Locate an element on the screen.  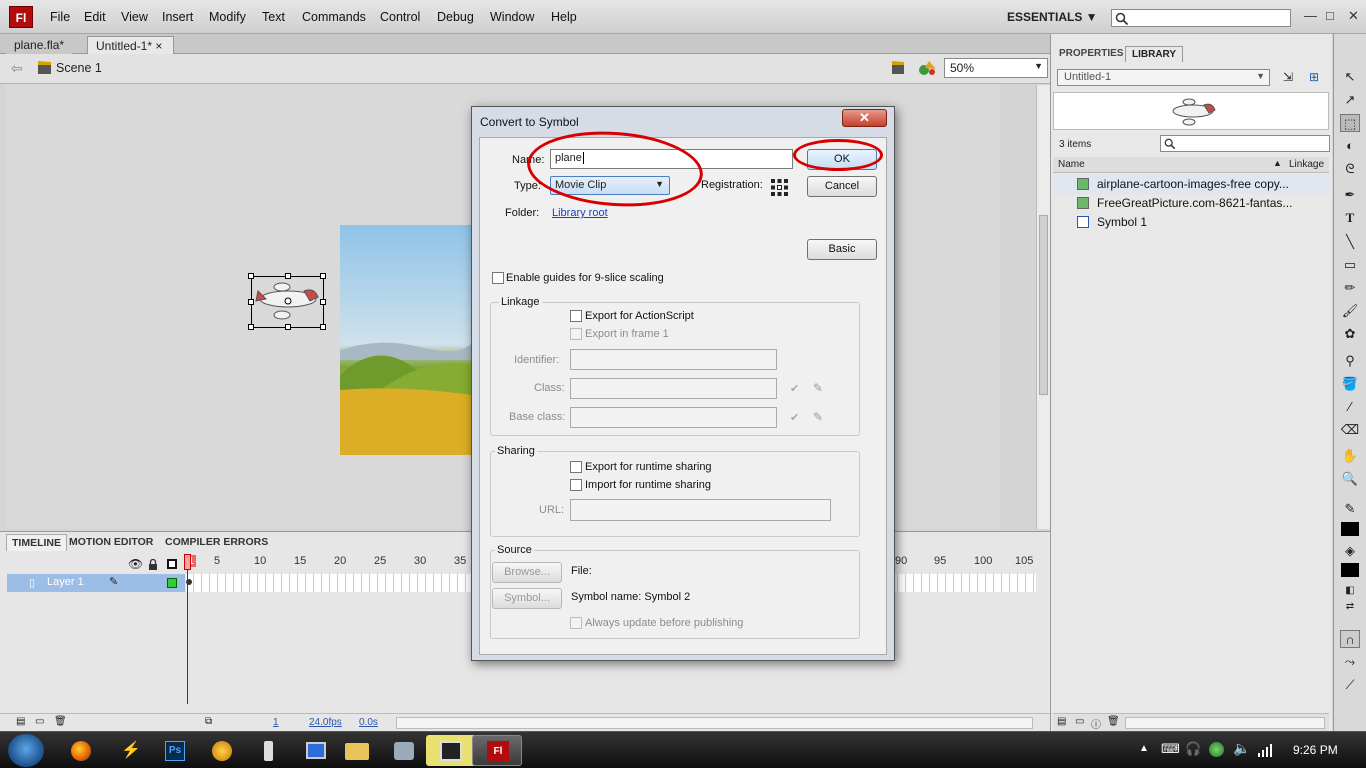
start-button is located at coordinates (26, 750).